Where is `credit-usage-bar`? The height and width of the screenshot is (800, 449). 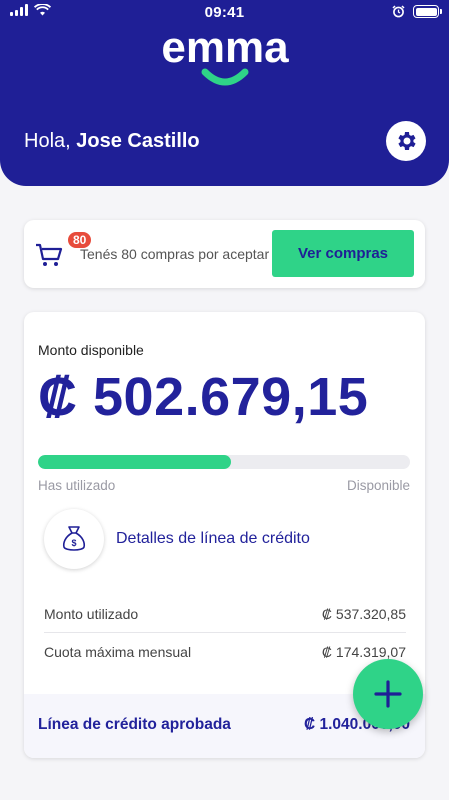 credit-usage-bar is located at coordinates (224, 462).